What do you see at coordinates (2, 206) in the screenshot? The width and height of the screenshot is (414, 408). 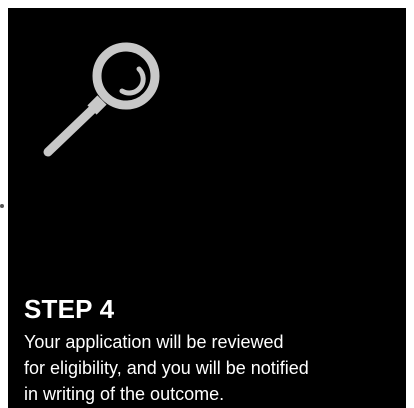 I see `edge-dot` at bounding box center [2, 206].